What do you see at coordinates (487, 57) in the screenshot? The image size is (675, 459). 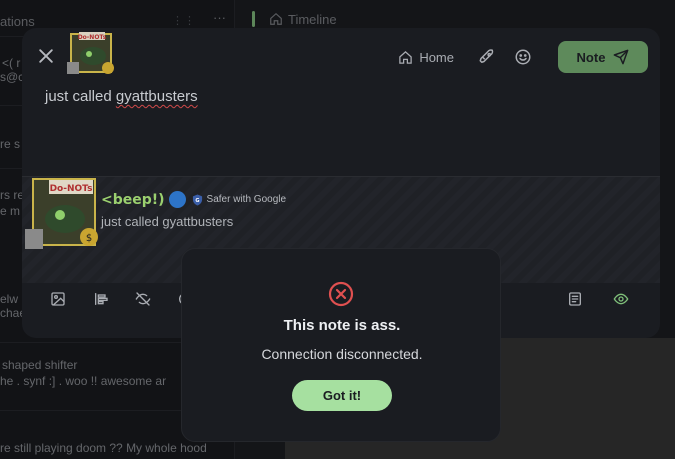 I see `rocket-icon` at bounding box center [487, 57].